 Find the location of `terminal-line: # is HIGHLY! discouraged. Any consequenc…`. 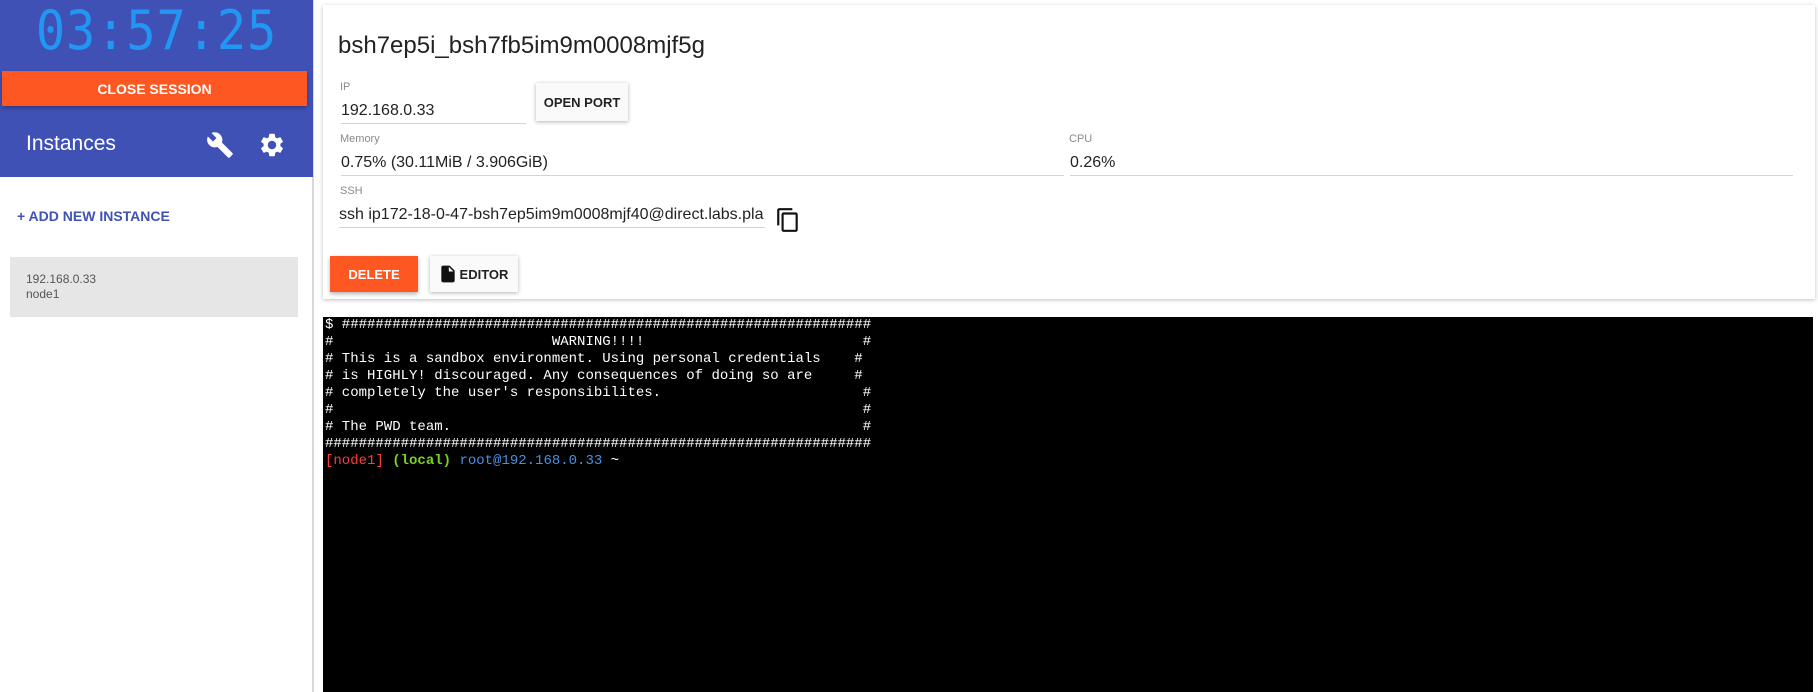

terminal-line: # is HIGHLY! discouraged. Any consequenc… is located at coordinates (594, 376).